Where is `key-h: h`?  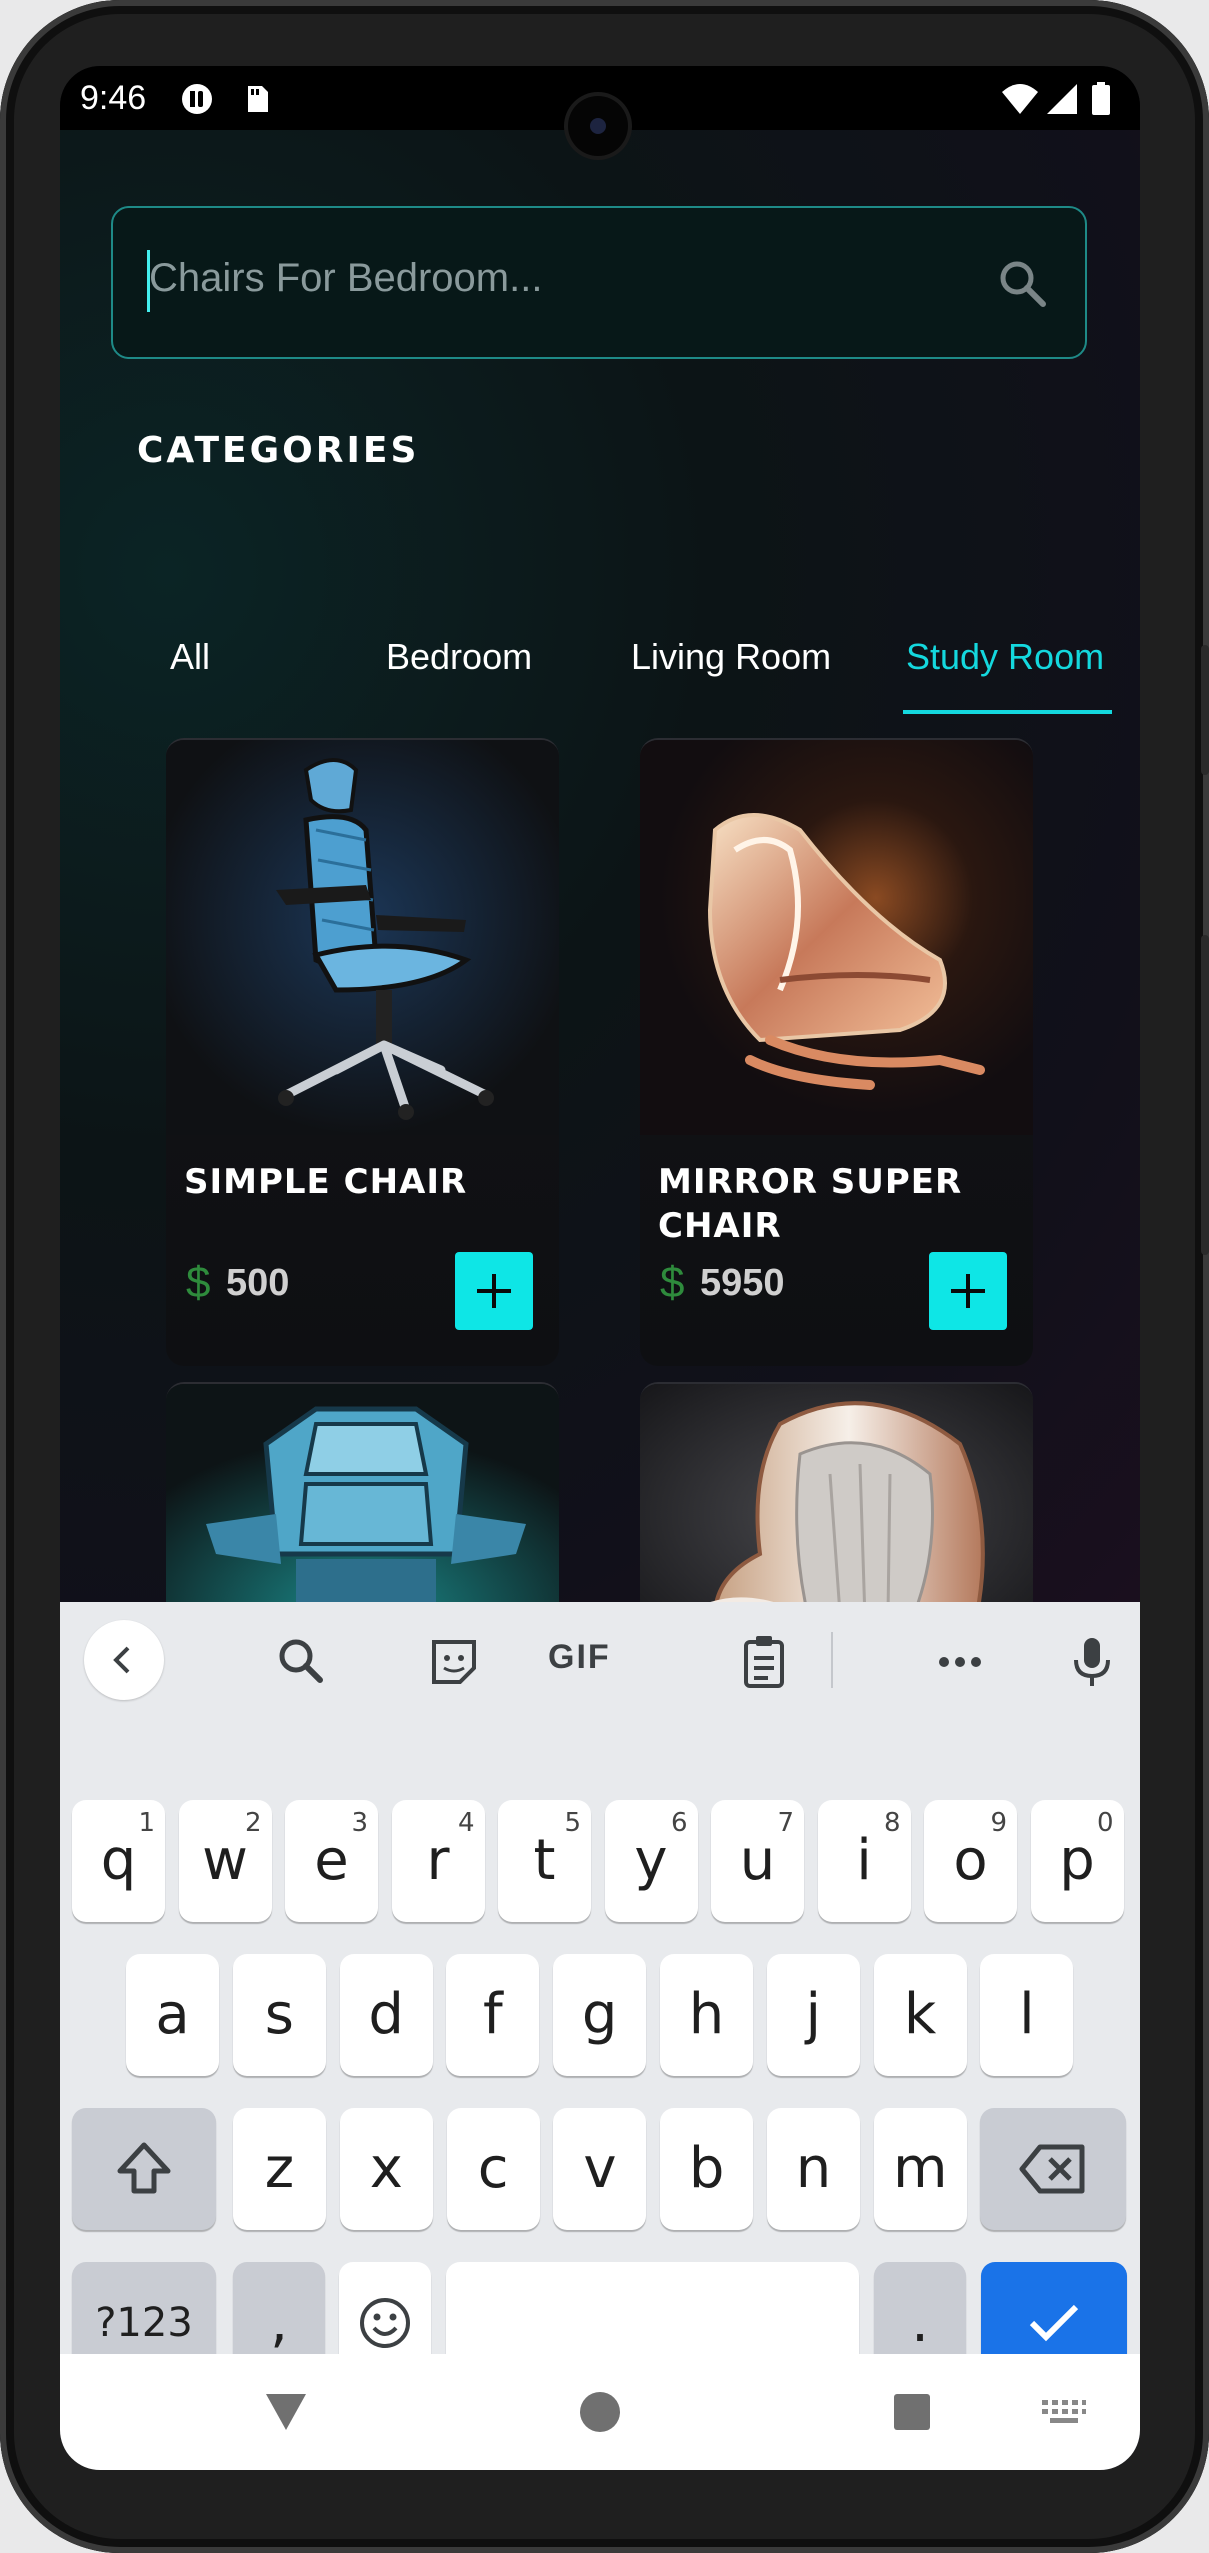 key-h: h is located at coordinates (706, 2015).